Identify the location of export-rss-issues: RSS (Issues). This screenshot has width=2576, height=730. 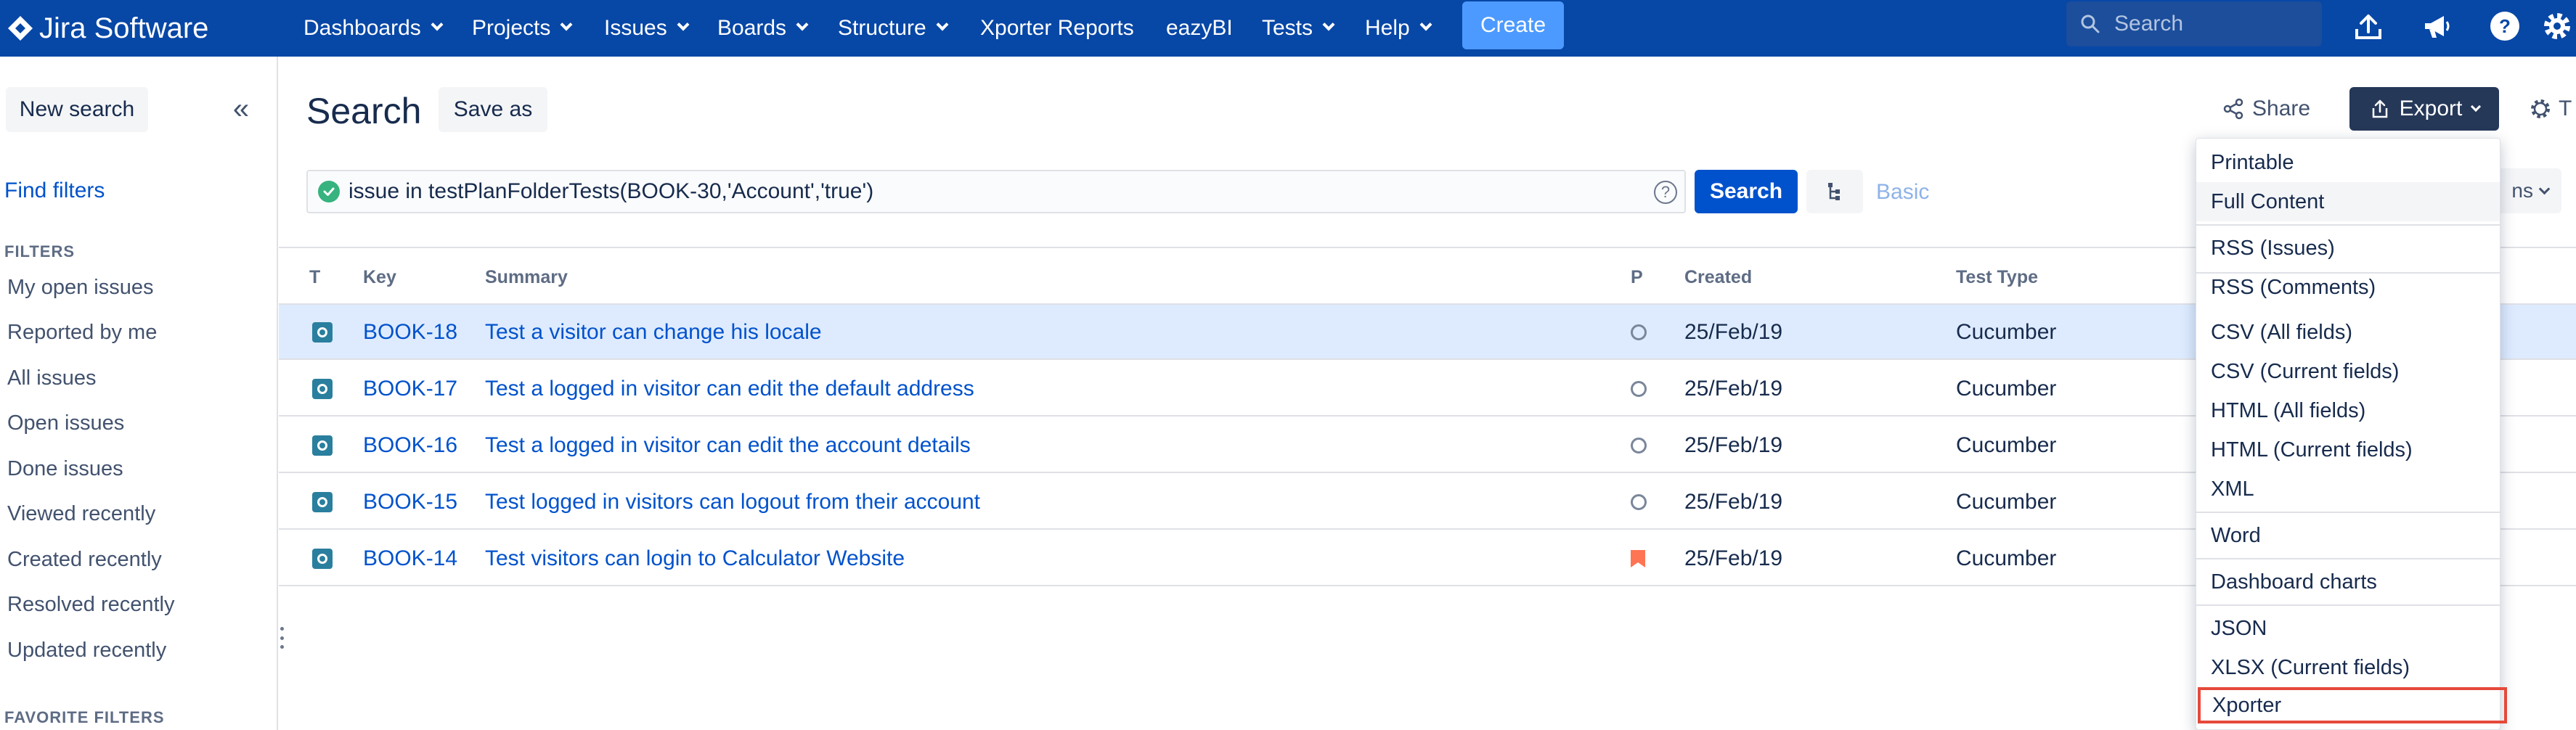
(2348, 248).